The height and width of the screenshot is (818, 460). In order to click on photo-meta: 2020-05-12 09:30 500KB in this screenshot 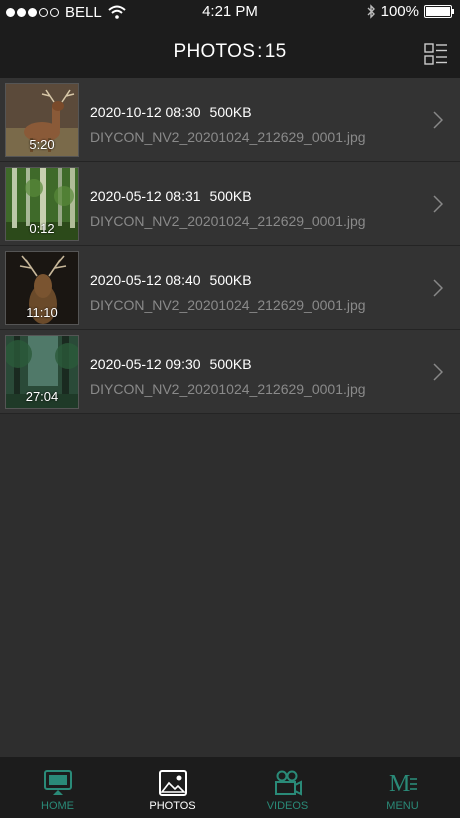, I will do `click(171, 364)`.